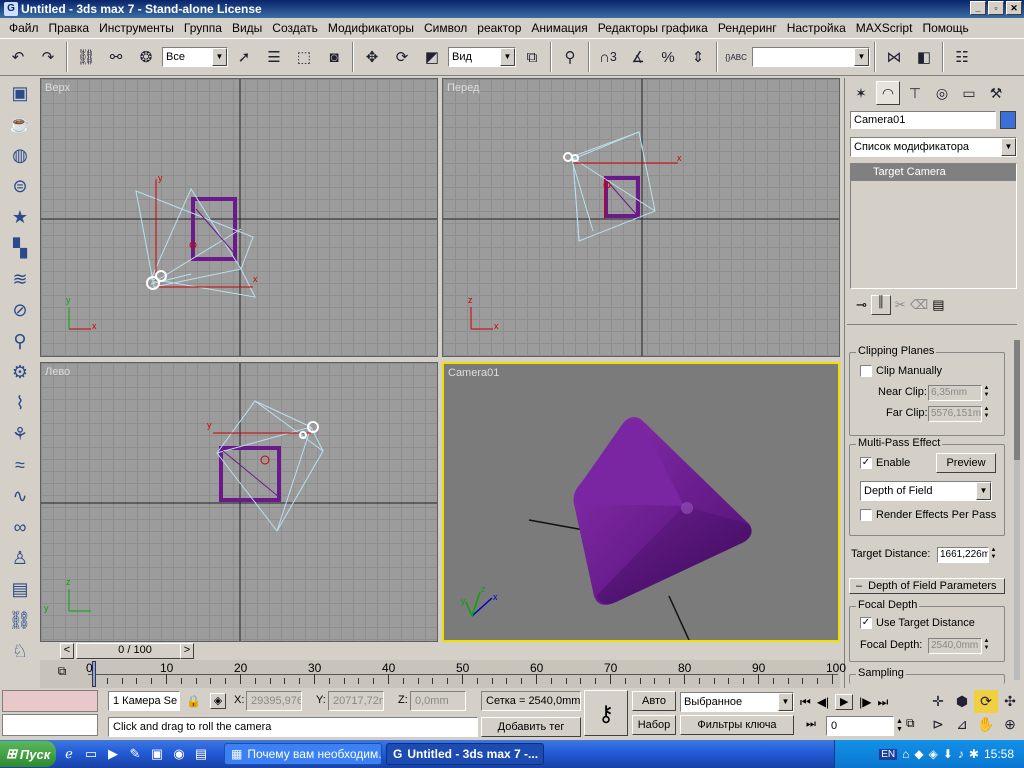  I want to click on create-gear-icon: ⚙, so click(20, 372).